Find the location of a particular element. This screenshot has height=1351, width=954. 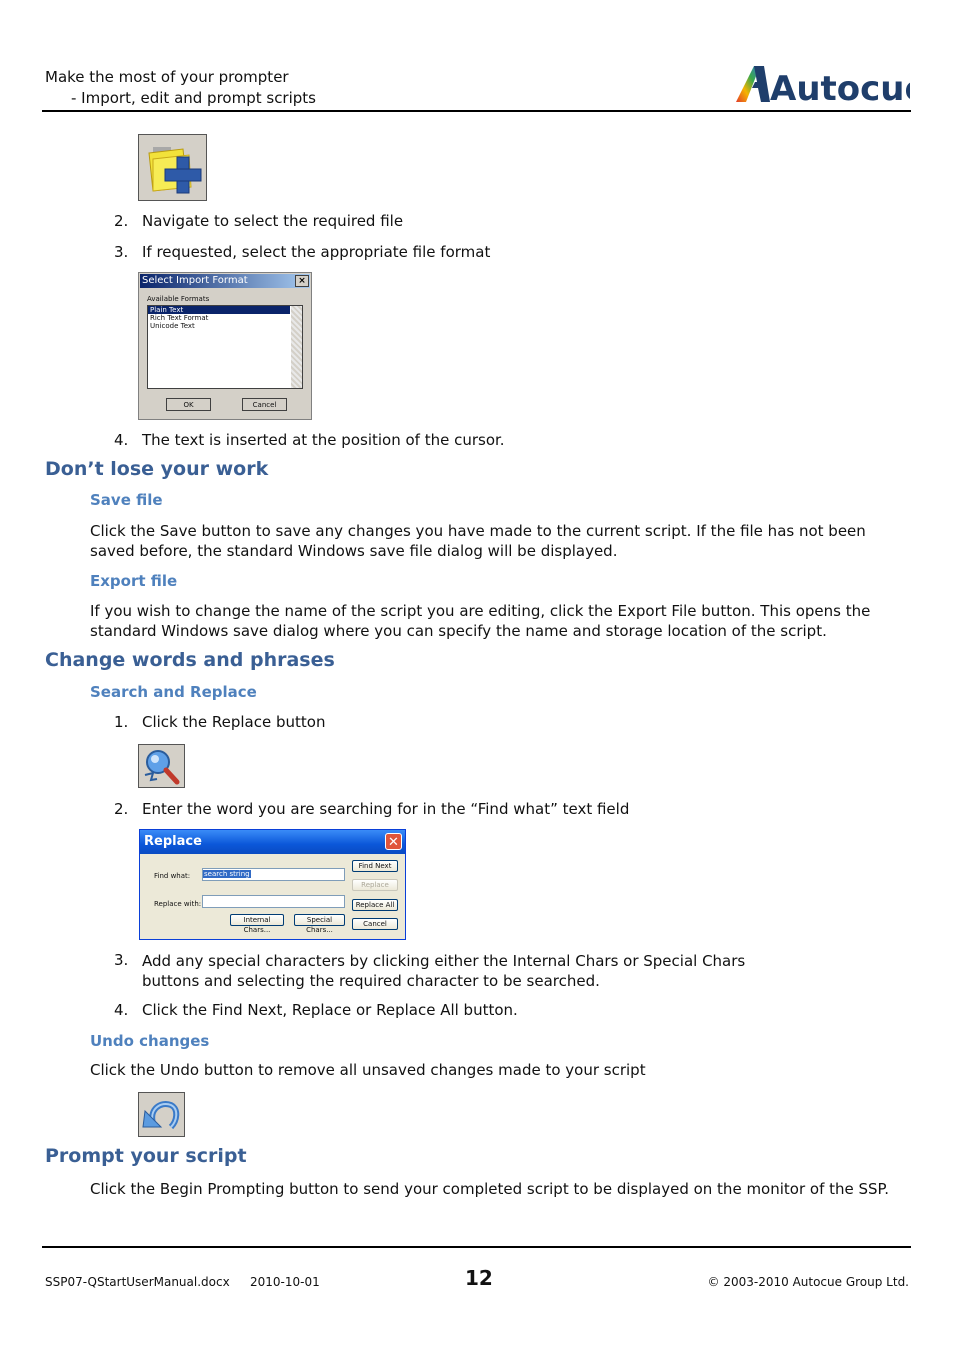

autocue-logo: Autocue is located at coordinates (831, 85).